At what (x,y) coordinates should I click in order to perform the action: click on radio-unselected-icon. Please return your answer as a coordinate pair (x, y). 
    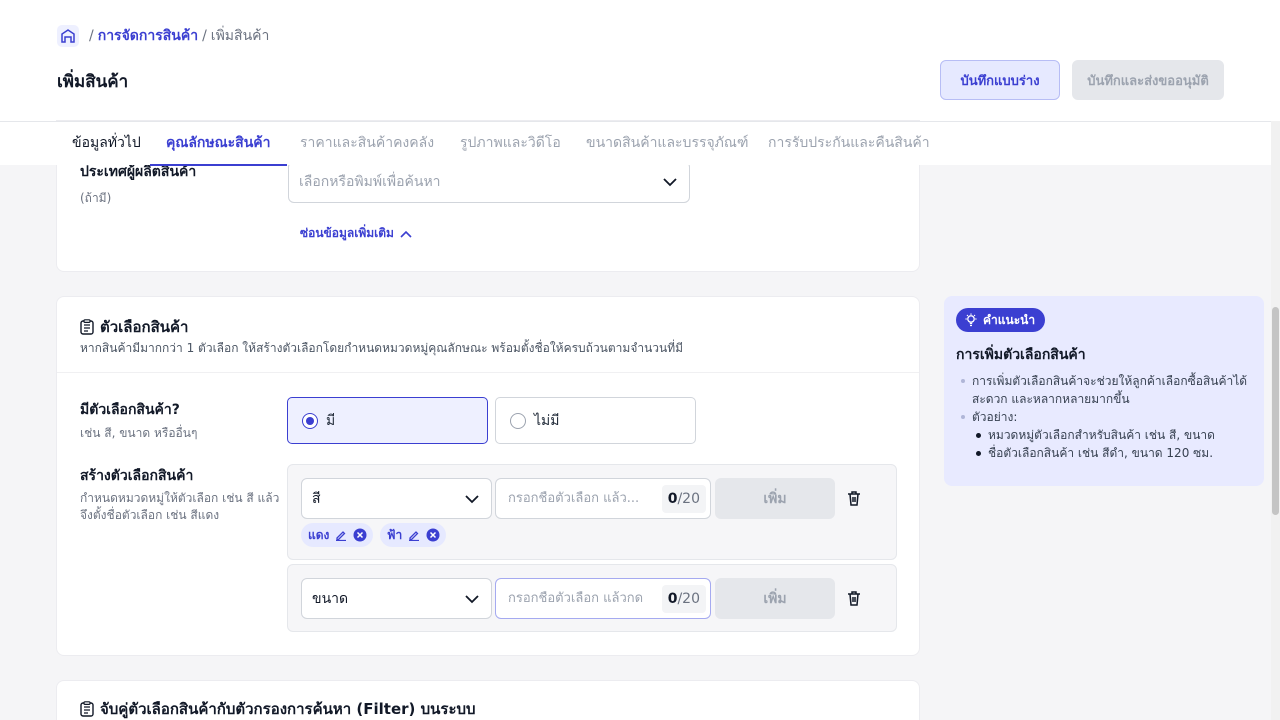
    Looking at the image, I should click on (518, 420).